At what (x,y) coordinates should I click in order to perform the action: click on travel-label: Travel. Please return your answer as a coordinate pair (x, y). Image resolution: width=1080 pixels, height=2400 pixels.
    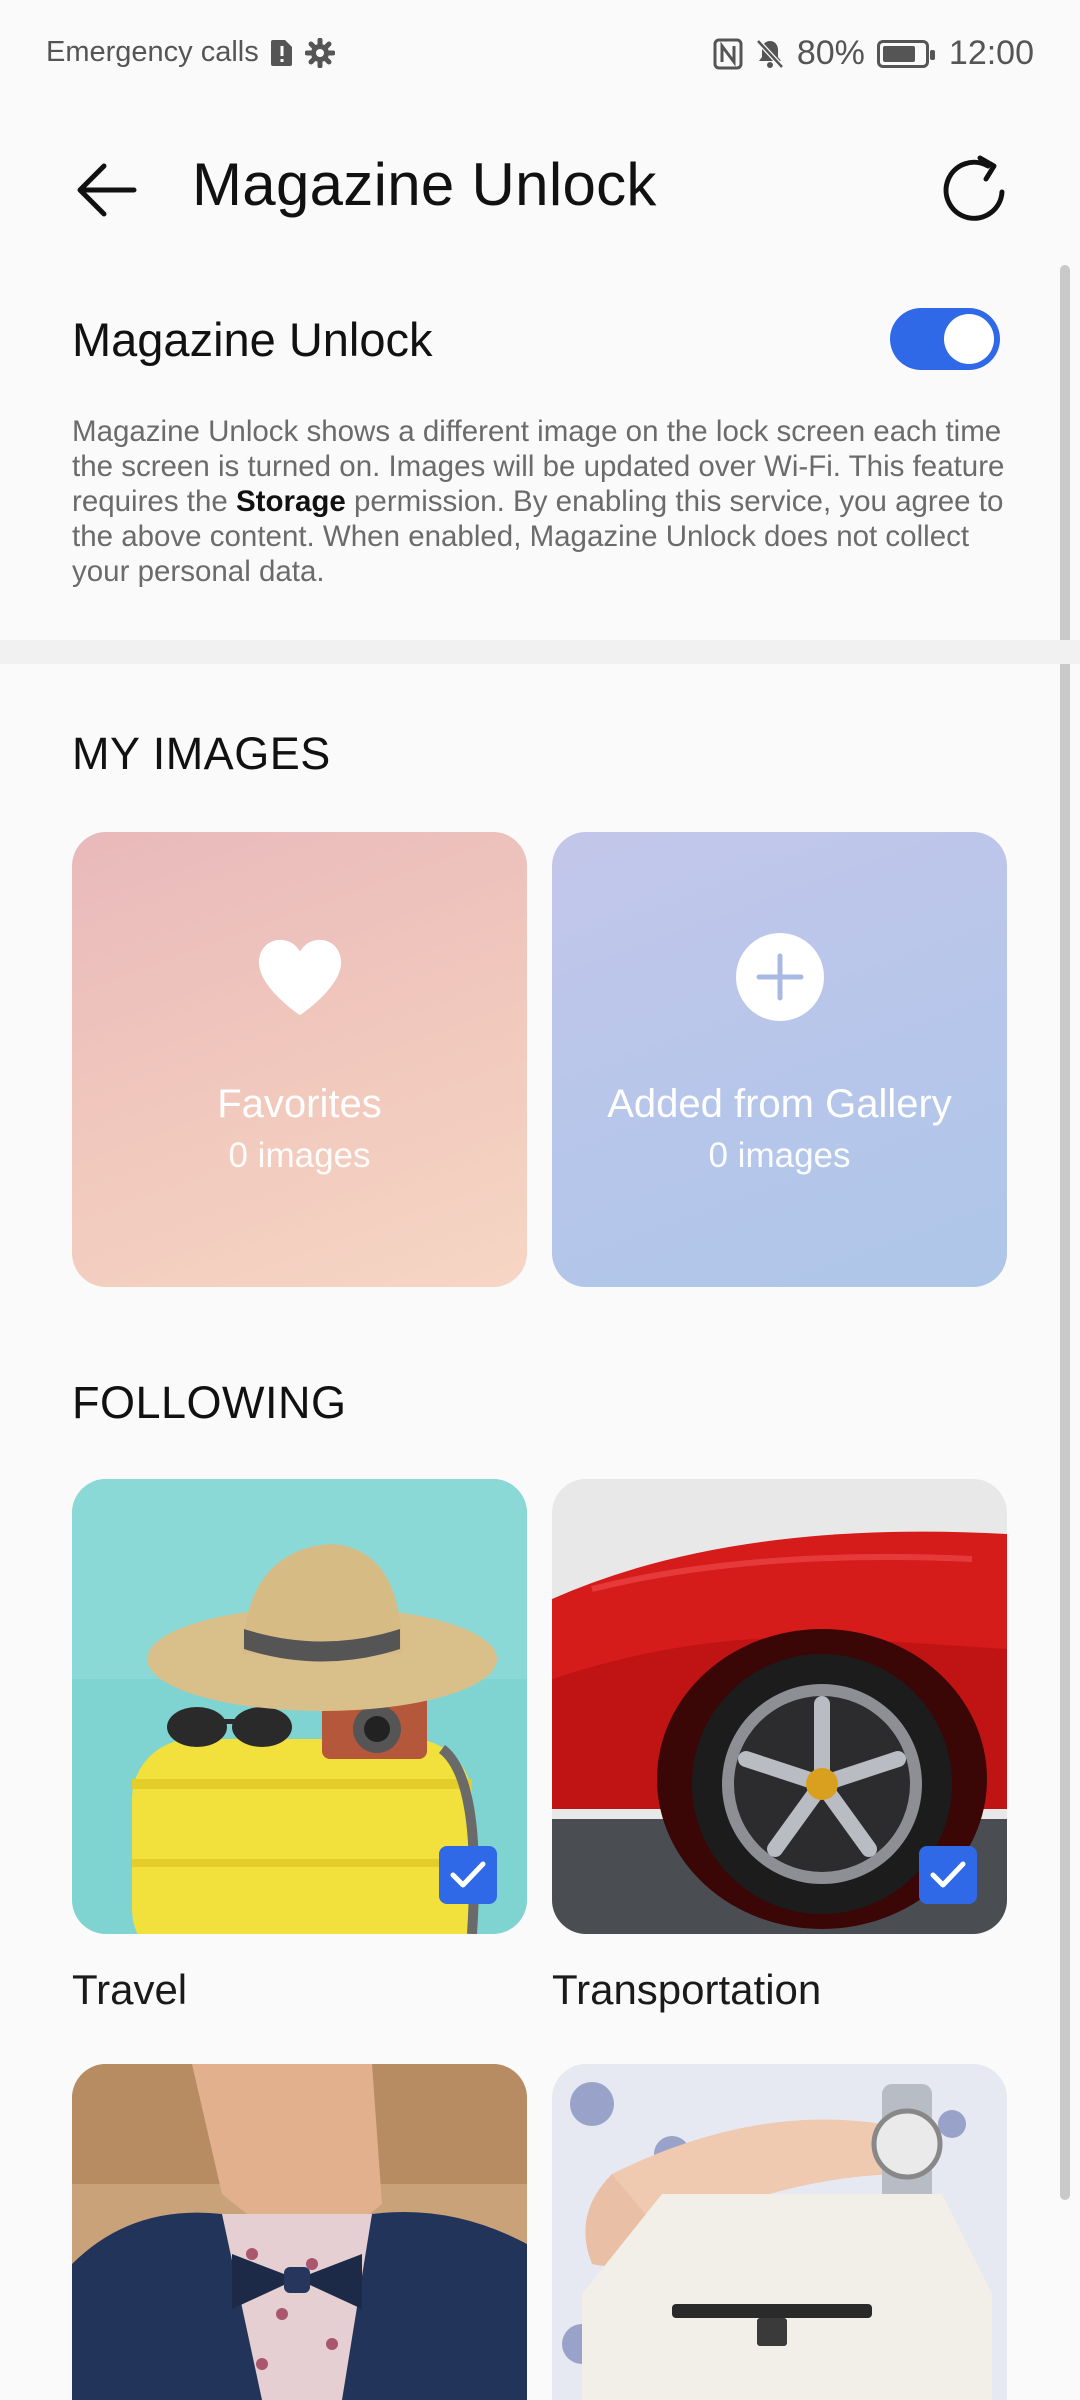
    Looking at the image, I should click on (130, 1989).